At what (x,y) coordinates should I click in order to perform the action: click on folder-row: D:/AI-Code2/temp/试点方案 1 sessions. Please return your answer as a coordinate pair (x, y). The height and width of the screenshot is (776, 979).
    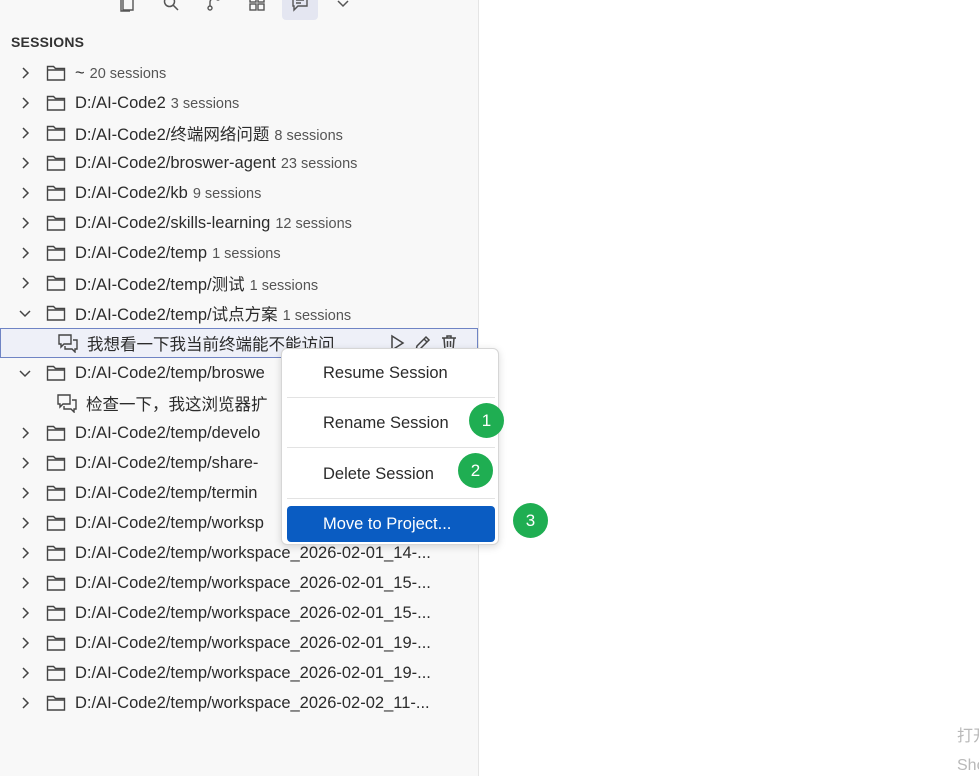
    Looking at the image, I should click on (239, 313).